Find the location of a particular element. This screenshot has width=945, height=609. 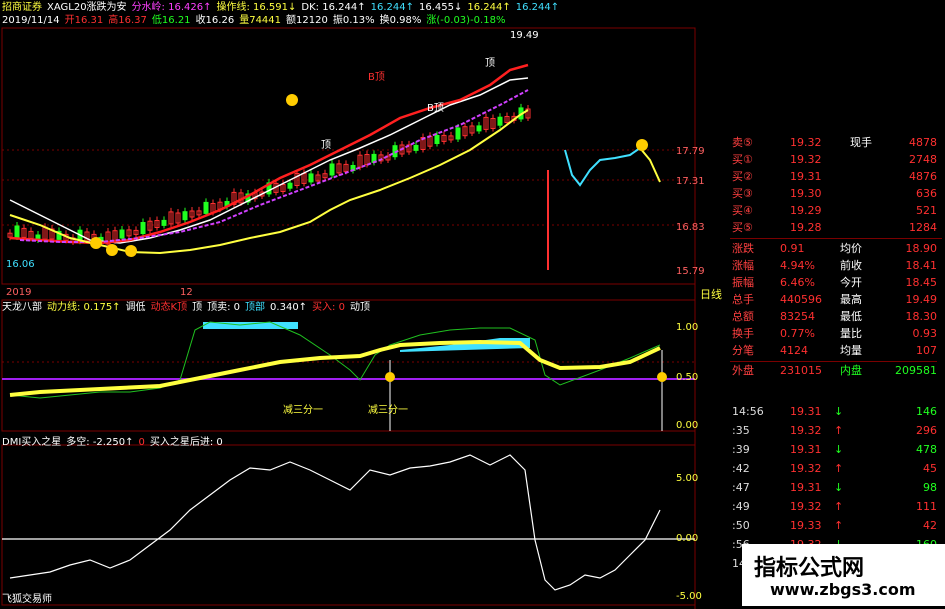

header-item: 顶 is located at coordinates (197, 307).